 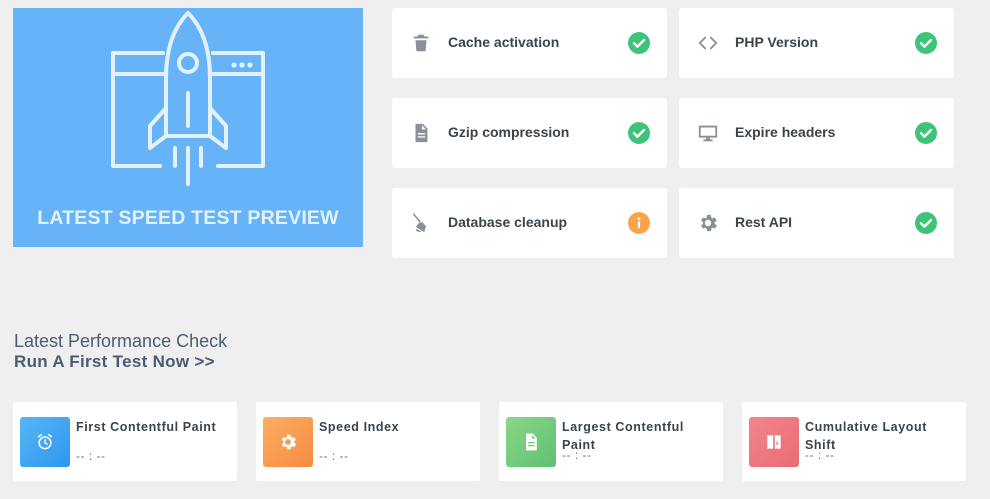 I want to click on check-label: Rest API, so click(x=764, y=222).